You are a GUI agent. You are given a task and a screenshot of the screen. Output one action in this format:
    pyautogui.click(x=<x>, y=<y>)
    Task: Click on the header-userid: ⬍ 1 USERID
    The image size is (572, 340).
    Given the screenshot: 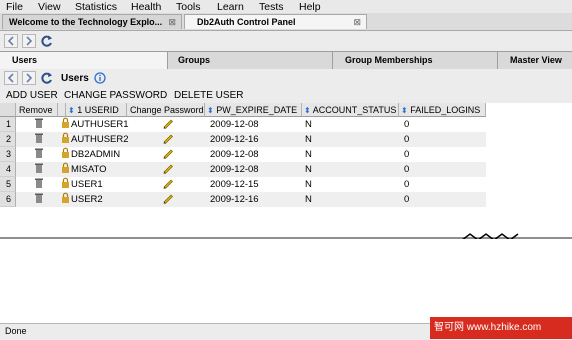 What is the action you would take?
    pyautogui.click(x=96, y=110)
    